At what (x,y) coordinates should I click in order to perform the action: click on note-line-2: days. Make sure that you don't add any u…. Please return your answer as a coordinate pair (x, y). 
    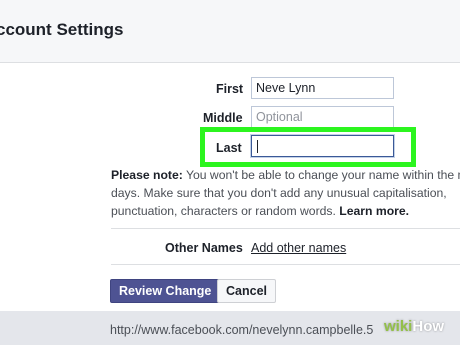
    Looking at the image, I should click on (279, 193).